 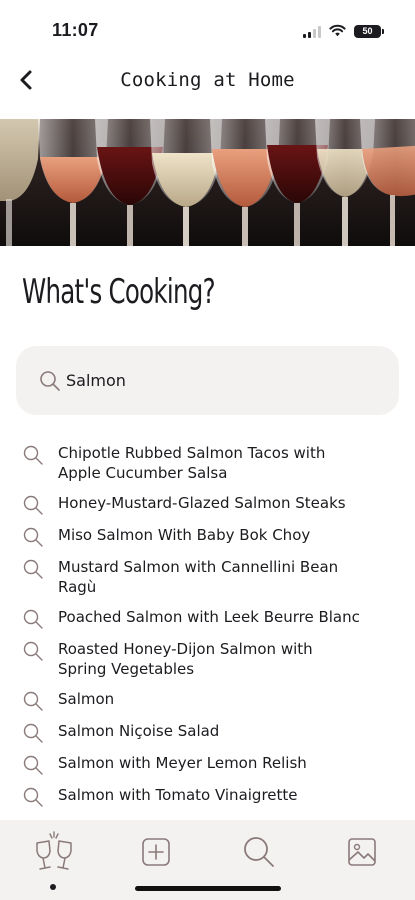 What do you see at coordinates (75, 30) in the screenshot?
I see `status-time: 11:07` at bounding box center [75, 30].